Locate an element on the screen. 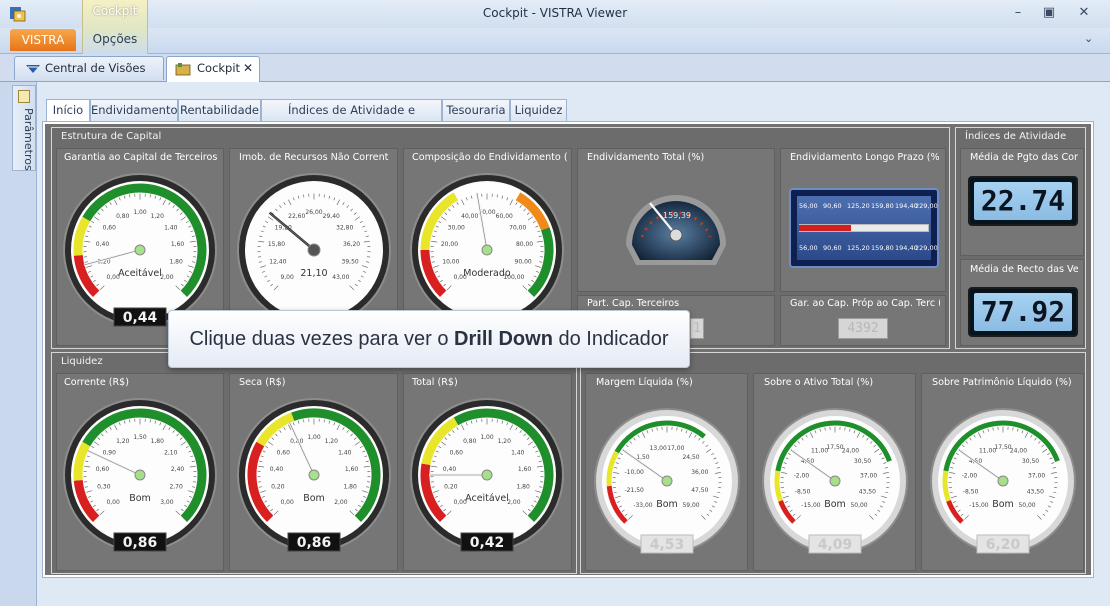  close-icon: ✕ is located at coordinates (1084, 13).